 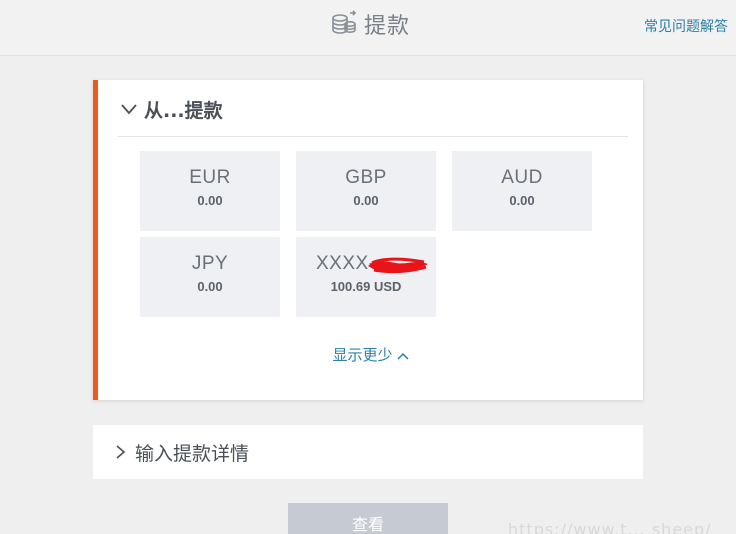 I want to click on account-tile-eur: EUR 0.00, so click(x=210, y=191).